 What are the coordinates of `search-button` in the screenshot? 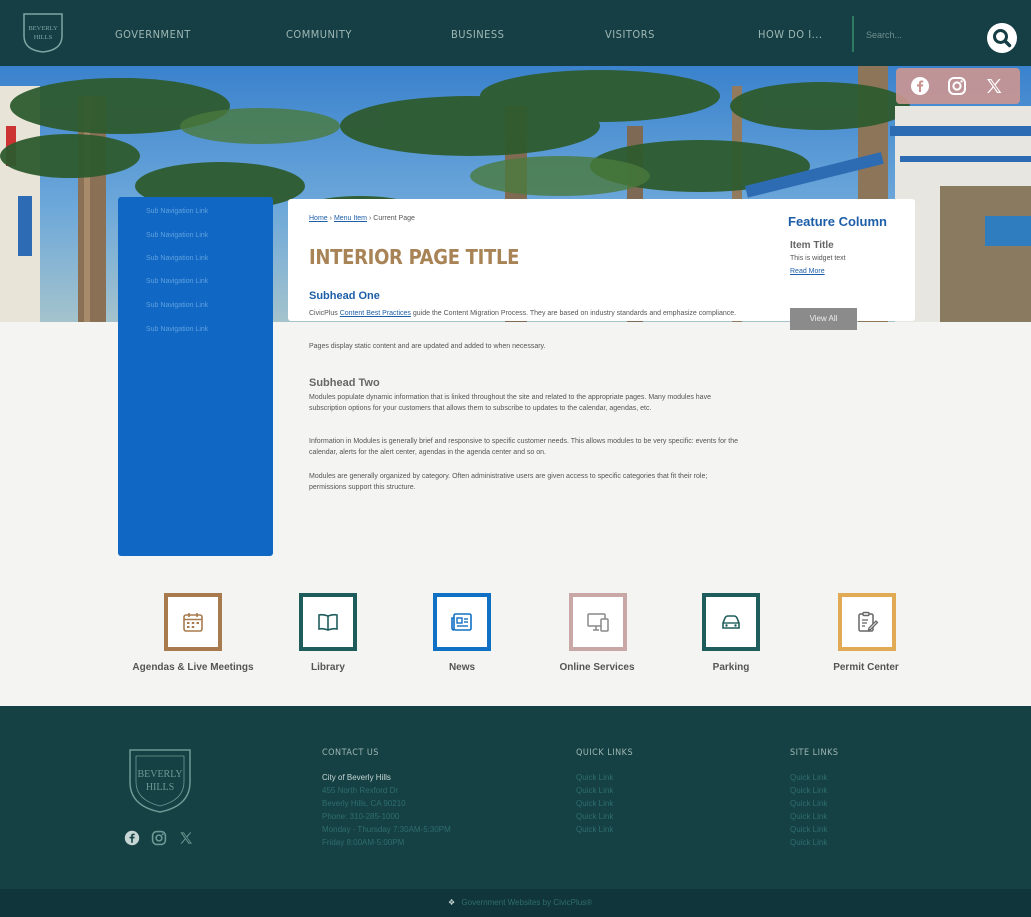 It's located at (1002, 38).